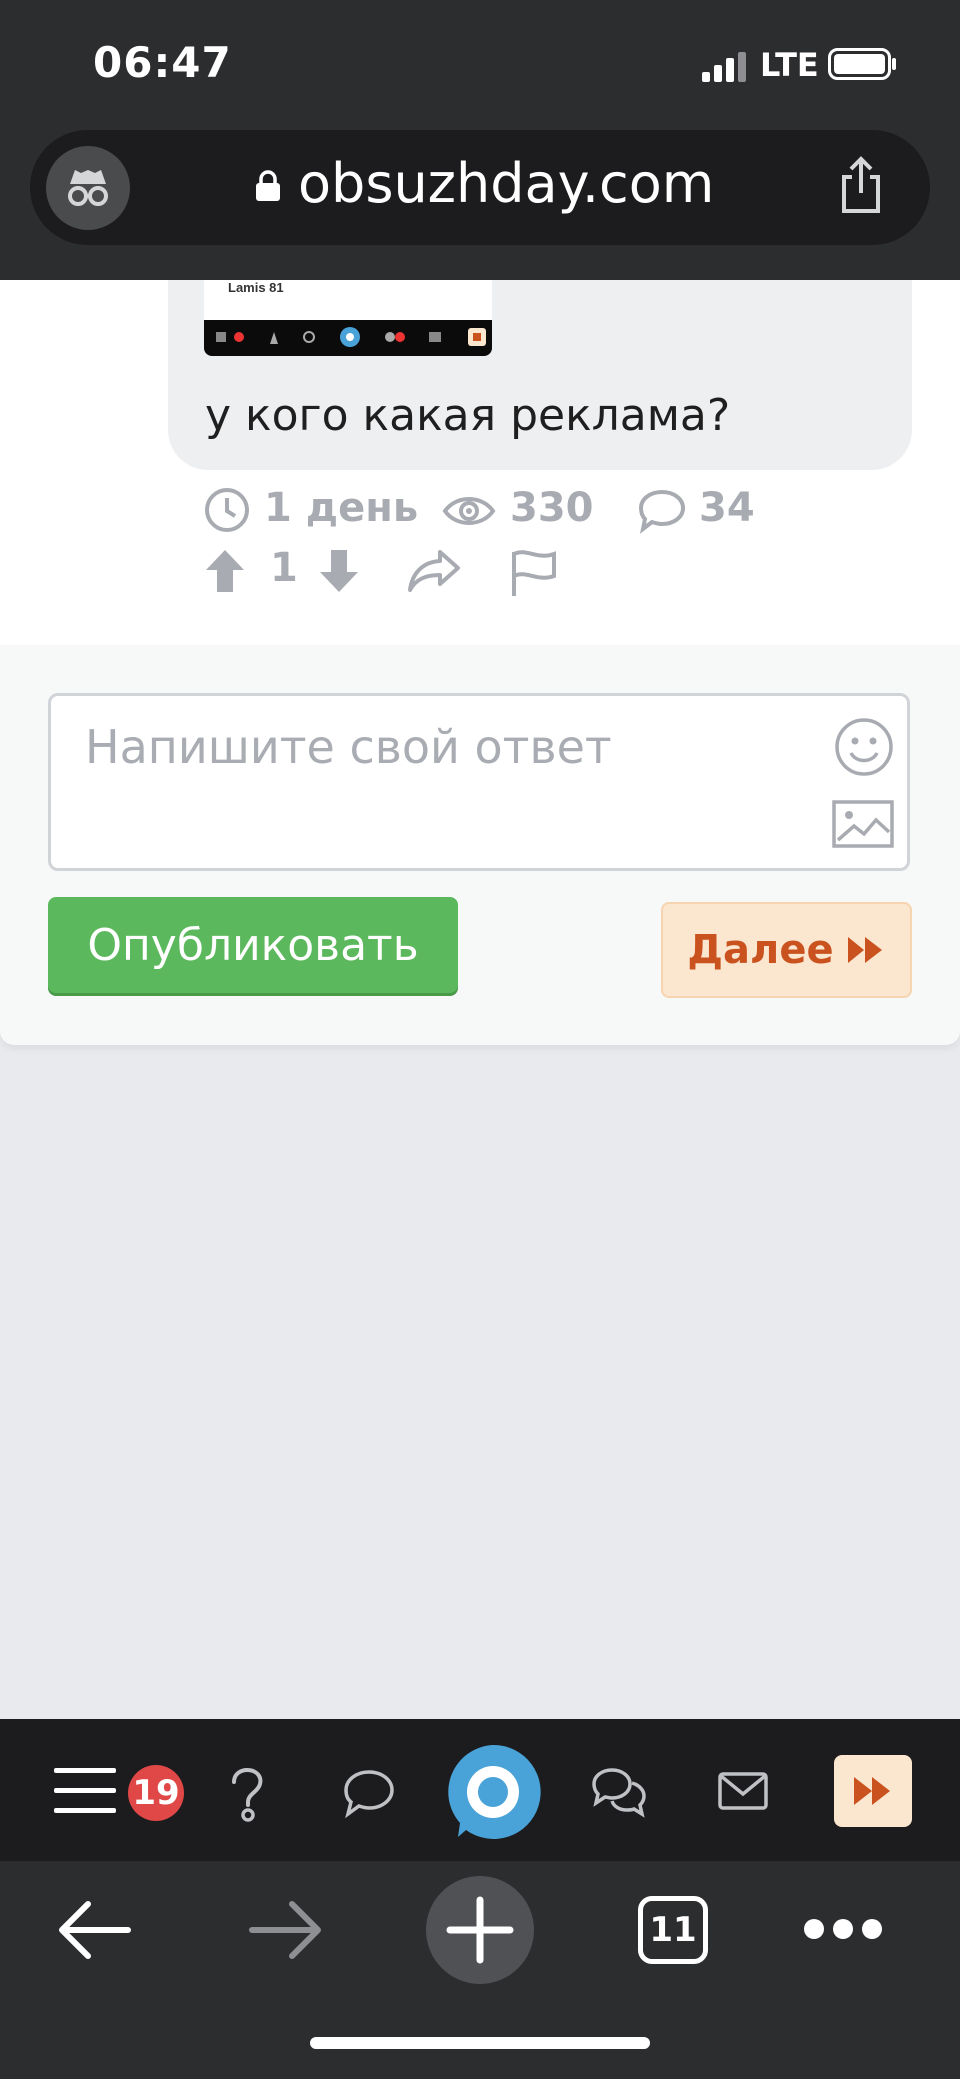 The image size is (960, 2079). What do you see at coordinates (256, 287) in the screenshot?
I see `post-image-caption: Lamis 81` at bounding box center [256, 287].